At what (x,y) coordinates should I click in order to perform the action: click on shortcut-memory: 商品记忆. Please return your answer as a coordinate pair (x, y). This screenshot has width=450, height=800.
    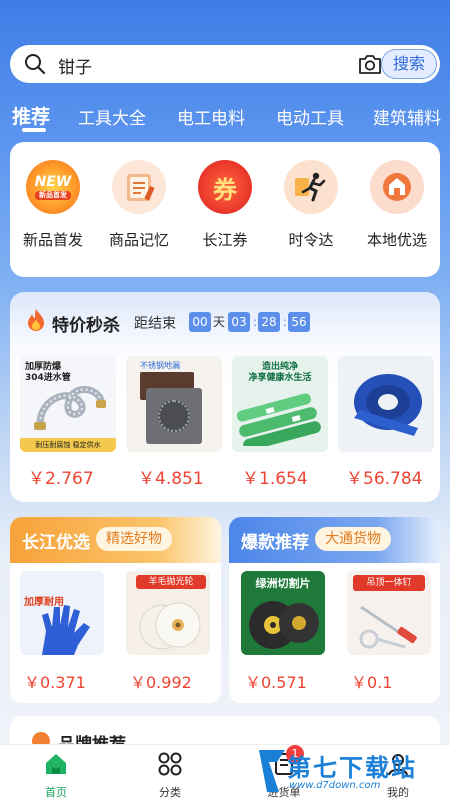
    Looking at the image, I should click on (139, 205).